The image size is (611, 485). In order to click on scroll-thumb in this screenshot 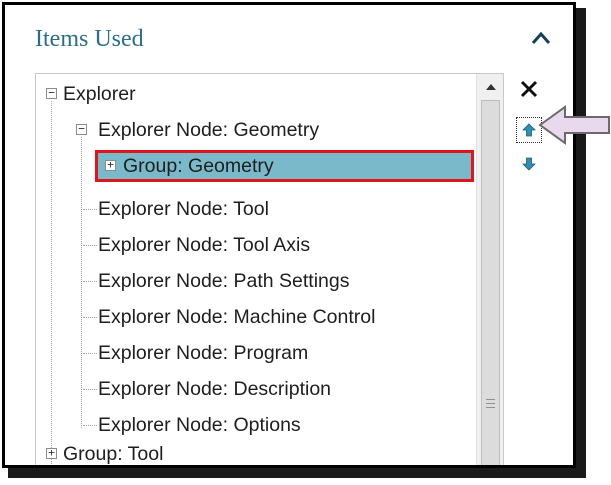, I will do `click(490, 282)`.